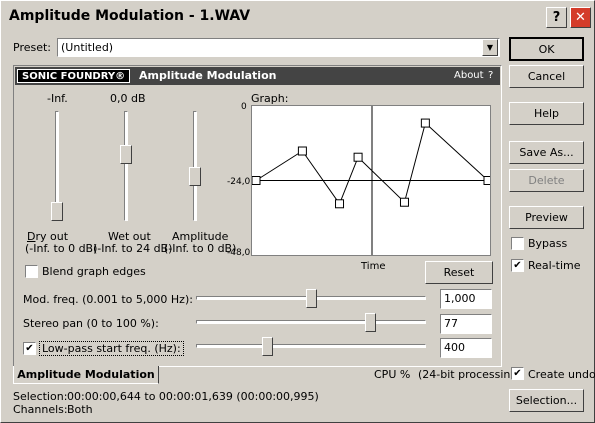  Describe the element at coordinates (32, 47) in the screenshot. I see `preset-label: Preset:` at that location.